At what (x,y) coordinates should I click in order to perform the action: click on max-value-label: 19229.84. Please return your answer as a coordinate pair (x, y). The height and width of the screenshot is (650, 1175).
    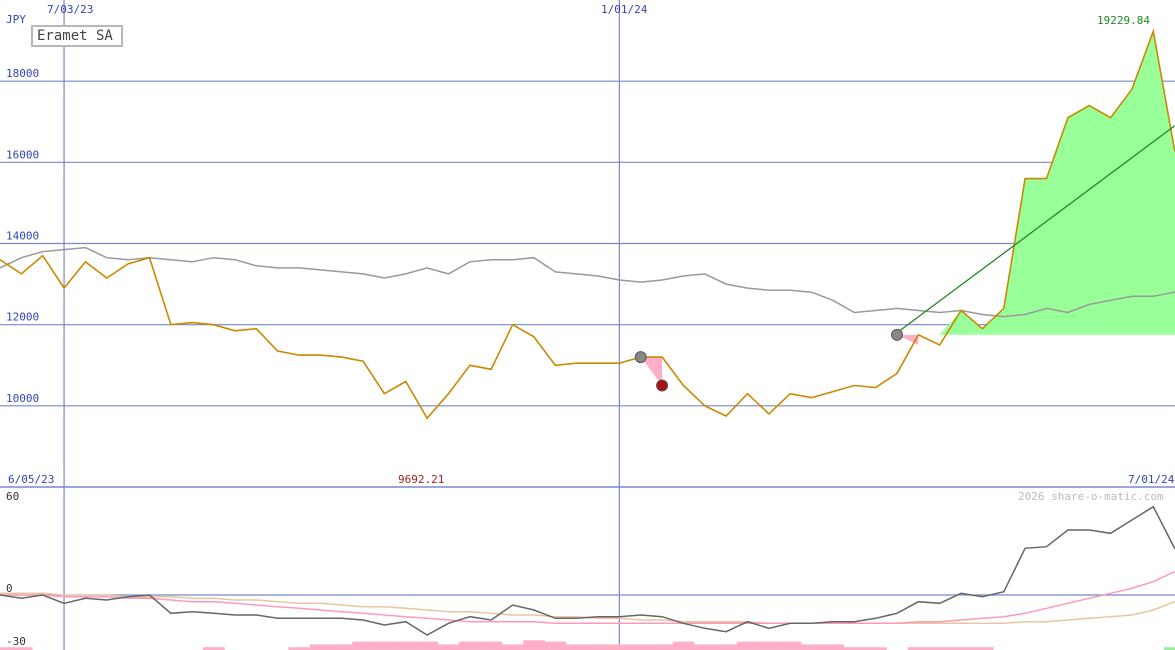
    Looking at the image, I should click on (1123, 20).